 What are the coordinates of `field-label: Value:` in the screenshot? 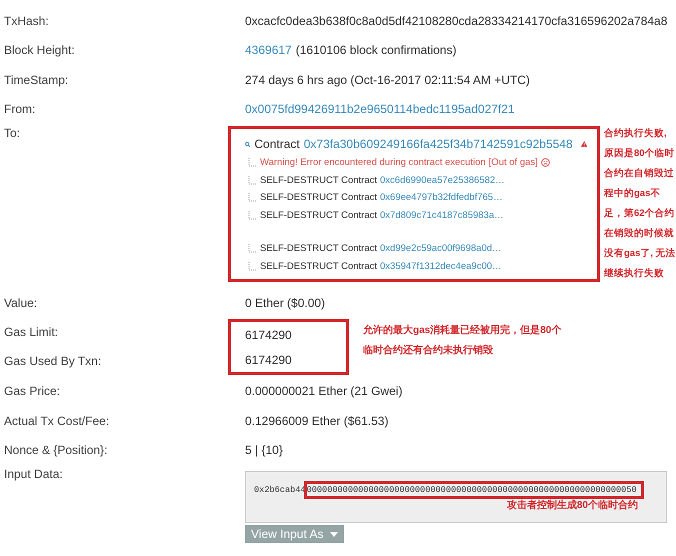 It's located at (21, 303).